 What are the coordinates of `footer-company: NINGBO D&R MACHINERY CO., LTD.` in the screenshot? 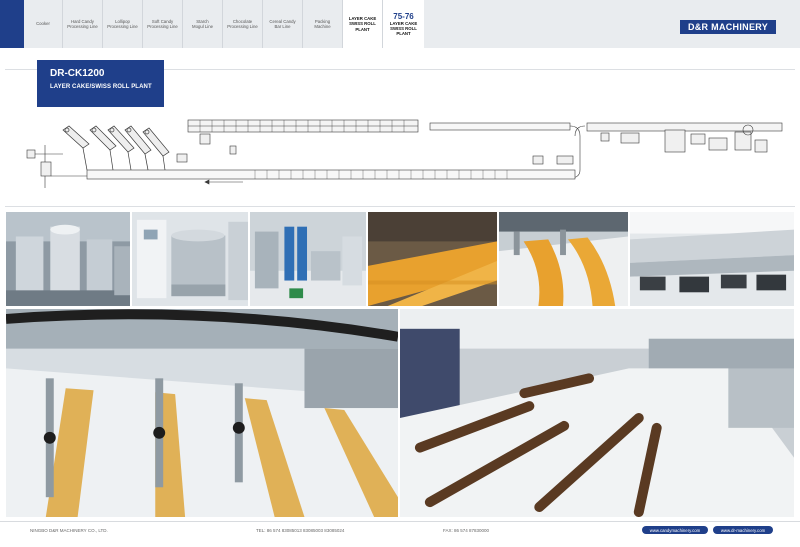 It's located at (69, 530).